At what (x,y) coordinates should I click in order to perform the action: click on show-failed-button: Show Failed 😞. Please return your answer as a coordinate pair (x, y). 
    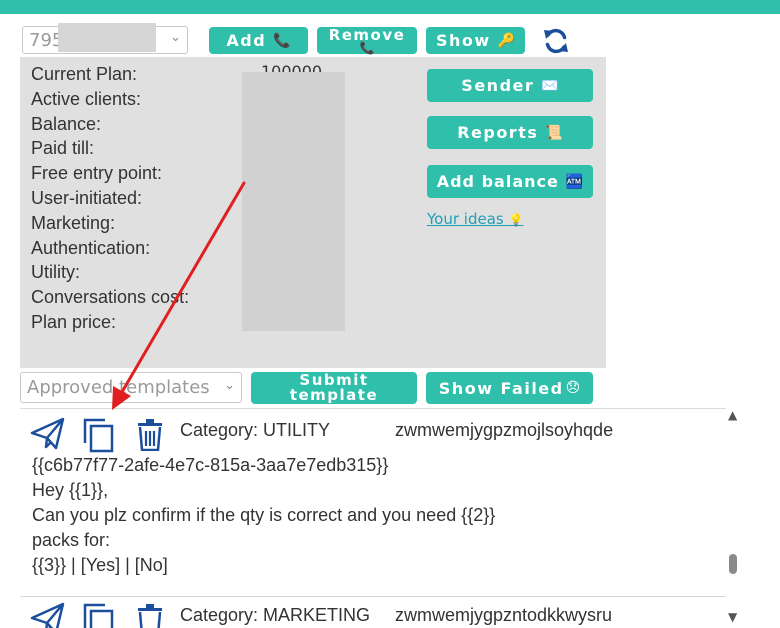
    Looking at the image, I should click on (509, 388).